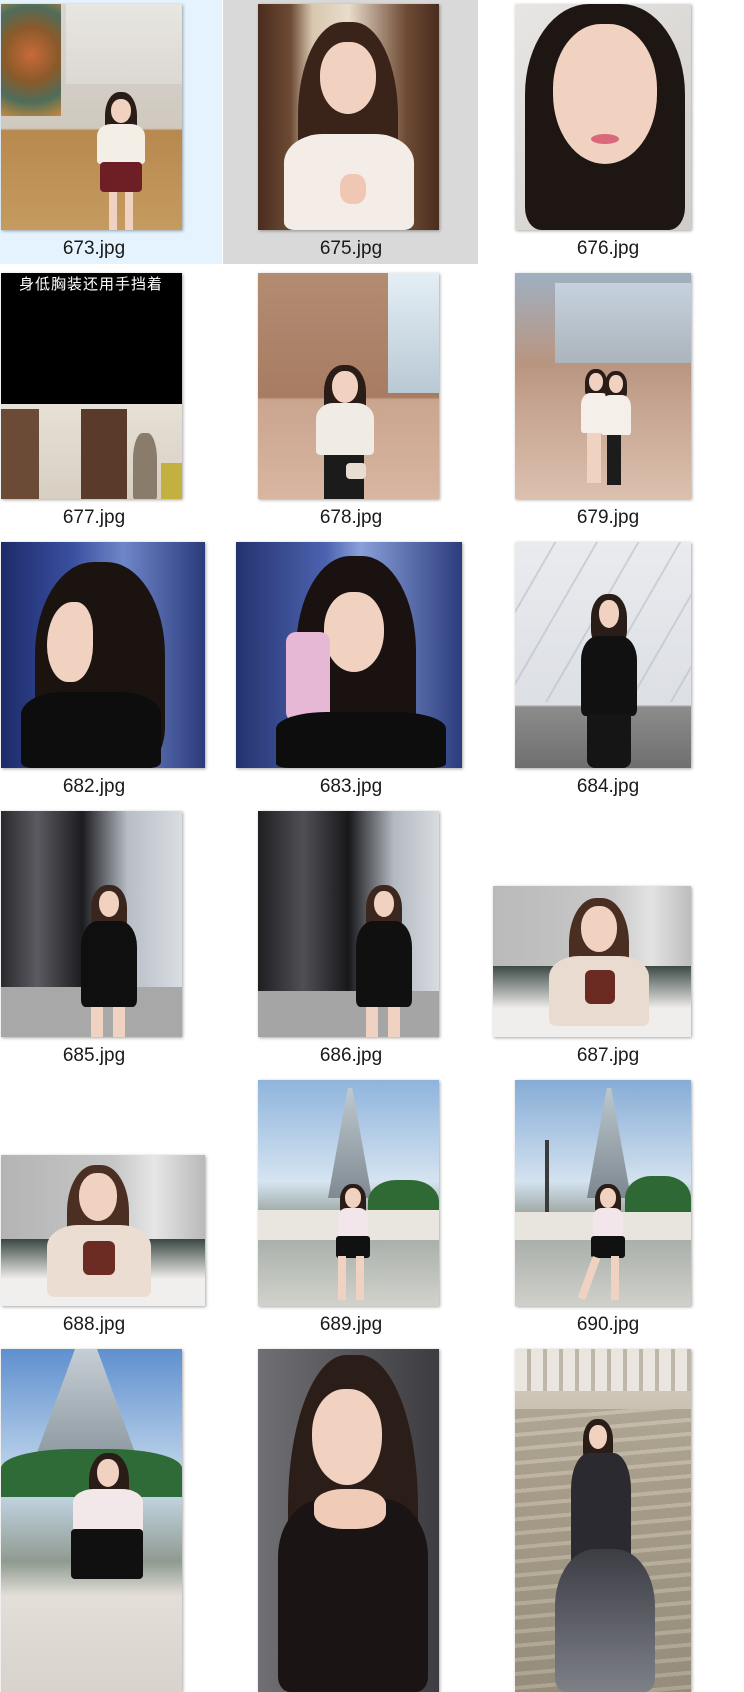 Image resolution: width=744 pixels, height=1692 pixels. Describe the element at coordinates (351, 1055) in the screenshot. I see `file-name-686: 686.jpg` at that location.